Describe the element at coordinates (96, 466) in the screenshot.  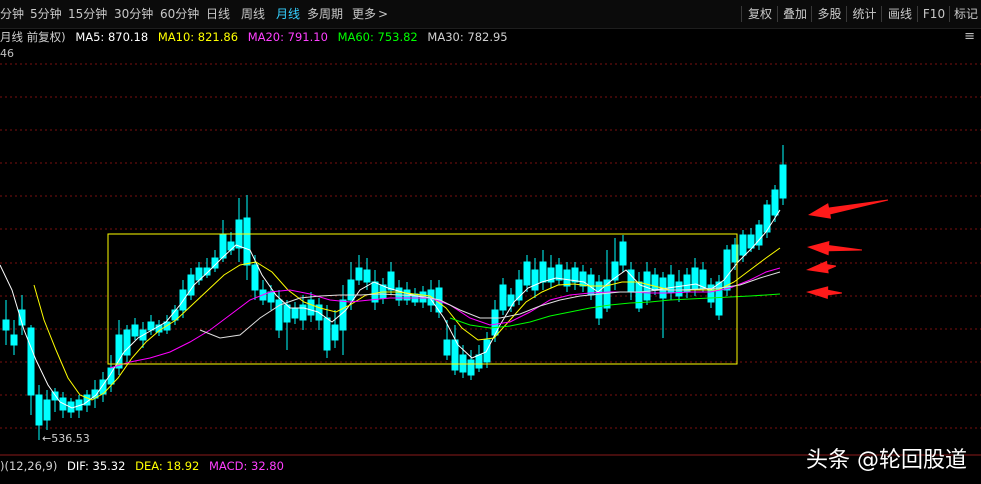
I see `macd-dif: DIF: 35.32` at that location.